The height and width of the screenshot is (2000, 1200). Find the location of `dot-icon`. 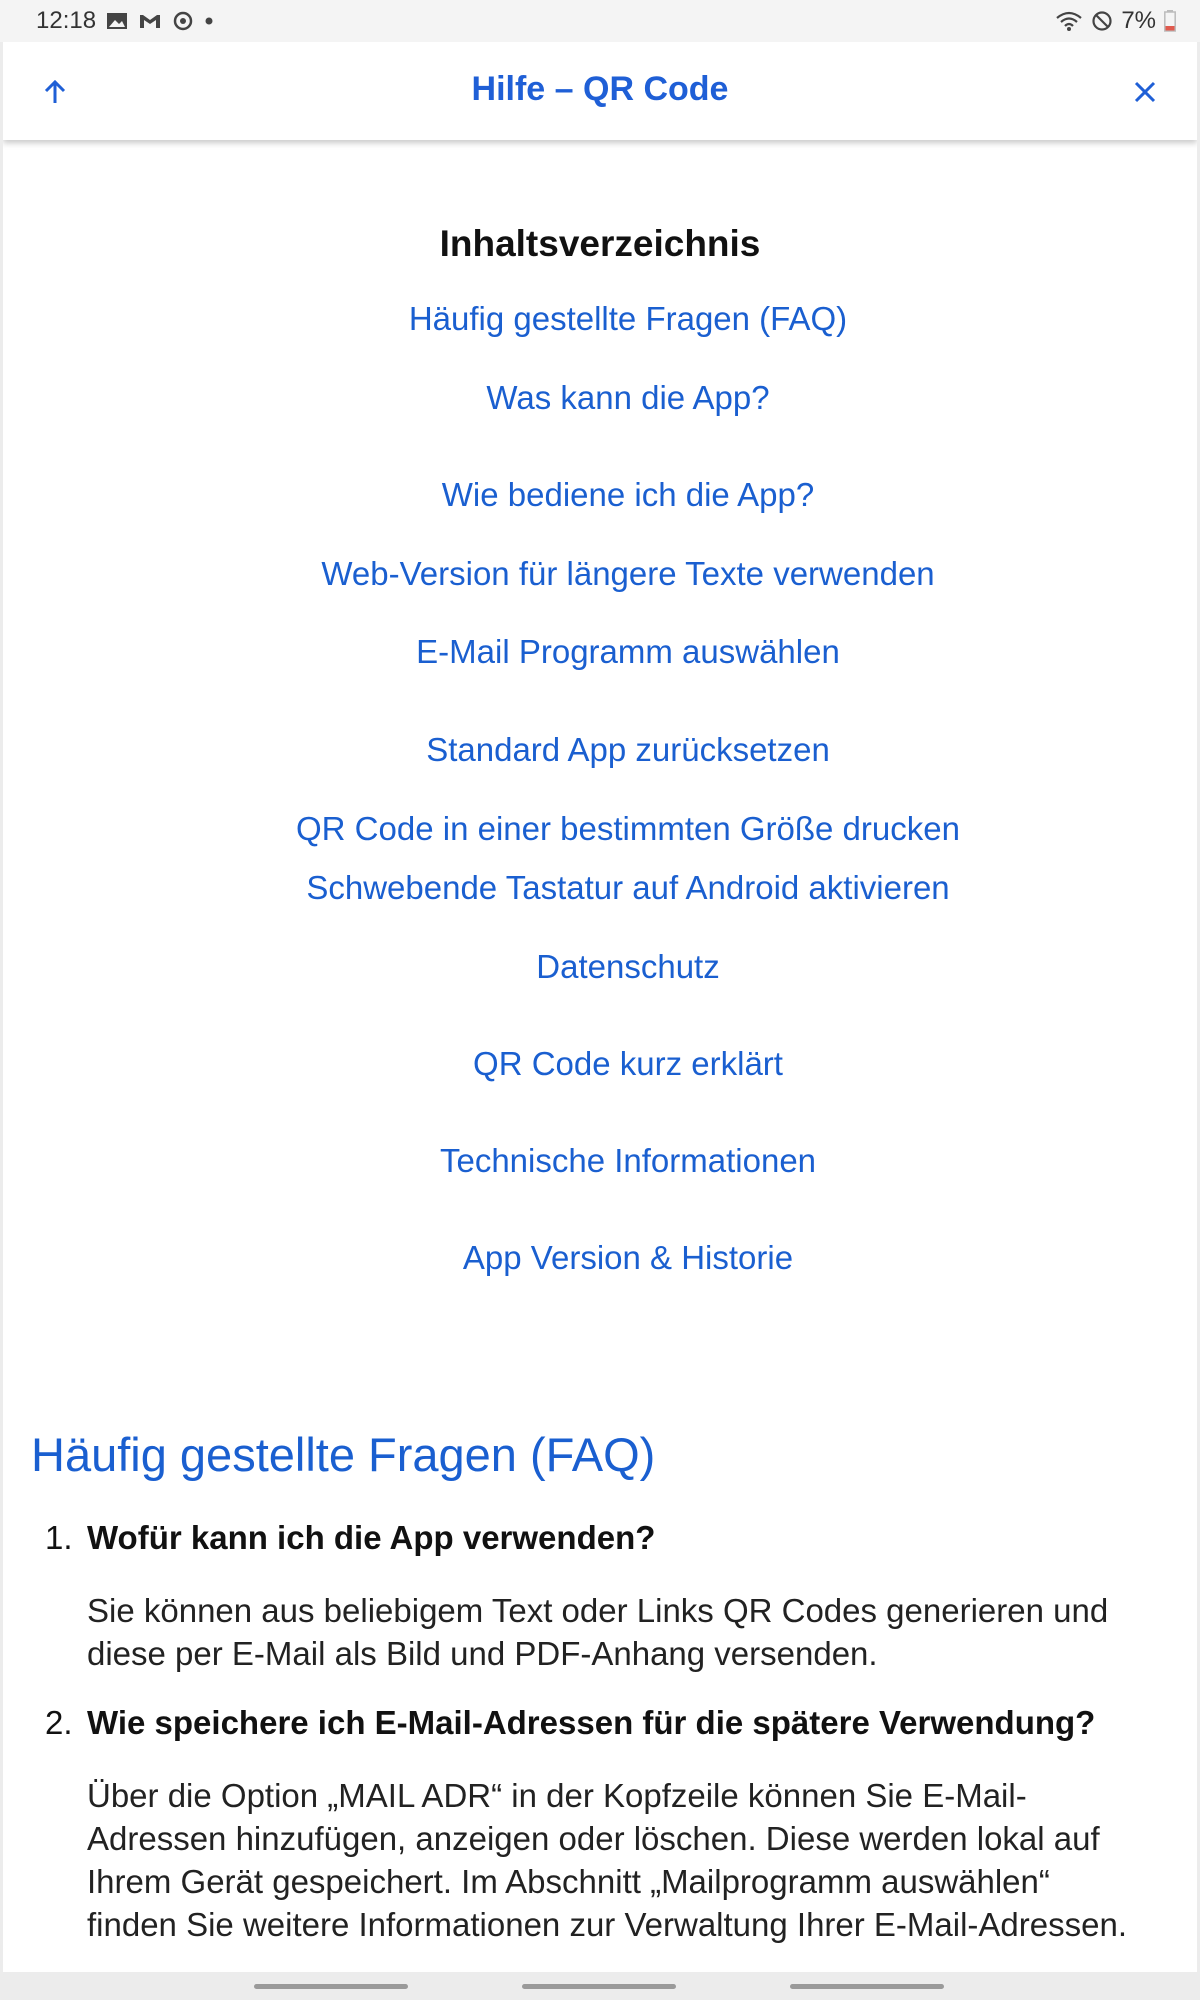

dot-icon is located at coordinates (209, 21).